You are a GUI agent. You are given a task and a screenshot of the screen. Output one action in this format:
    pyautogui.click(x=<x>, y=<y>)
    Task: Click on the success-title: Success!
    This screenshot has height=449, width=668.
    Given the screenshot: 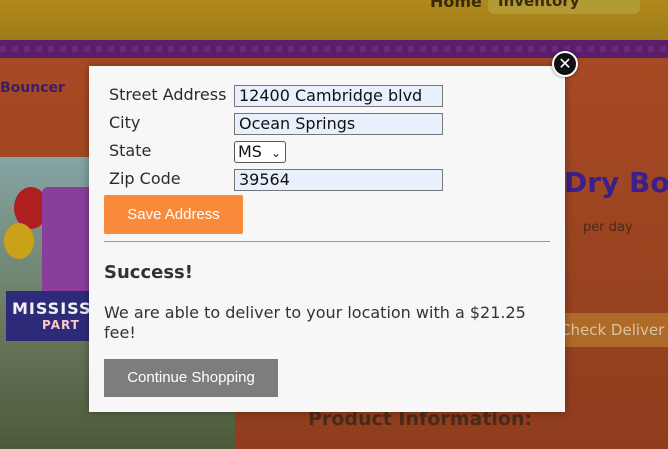 What is the action you would take?
    pyautogui.click(x=148, y=272)
    